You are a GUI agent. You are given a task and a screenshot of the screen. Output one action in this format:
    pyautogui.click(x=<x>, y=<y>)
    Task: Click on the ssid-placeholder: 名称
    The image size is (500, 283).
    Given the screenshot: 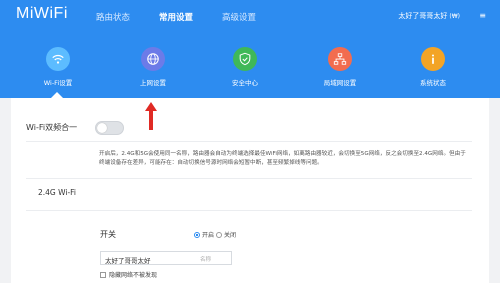 What is the action you would take?
    pyautogui.click(x=205, y=260)
    